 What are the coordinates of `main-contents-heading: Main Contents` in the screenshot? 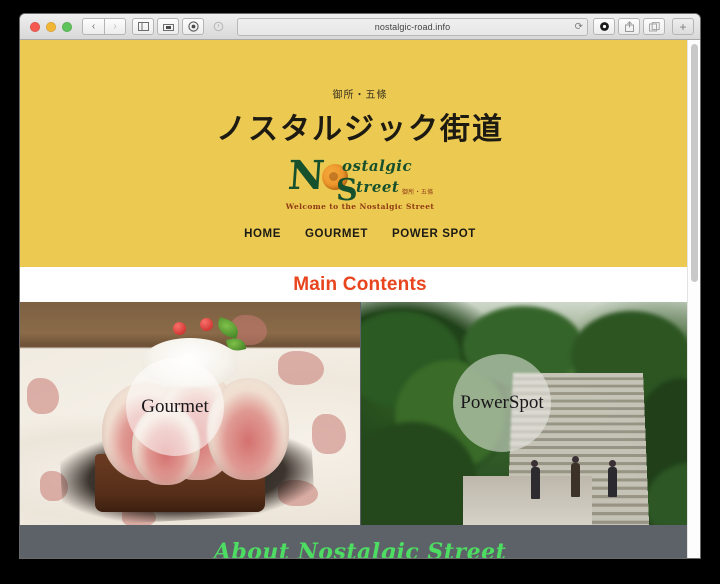 It's located at (360, 284).